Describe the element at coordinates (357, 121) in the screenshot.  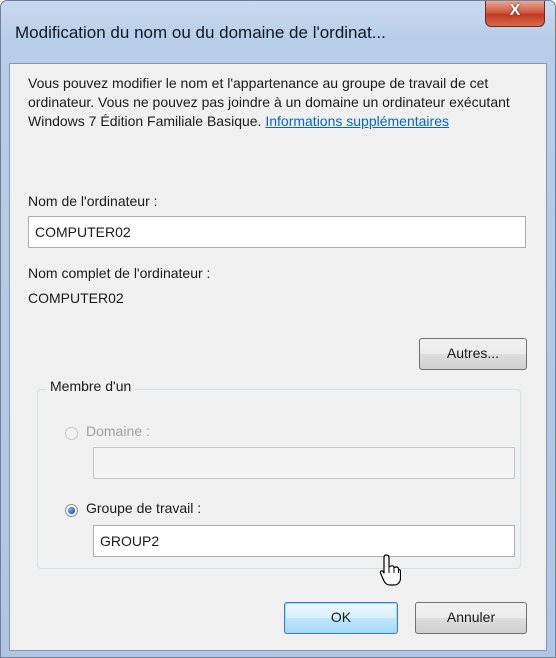
I see `more-info-link: Informations supplémentaires` at that location.